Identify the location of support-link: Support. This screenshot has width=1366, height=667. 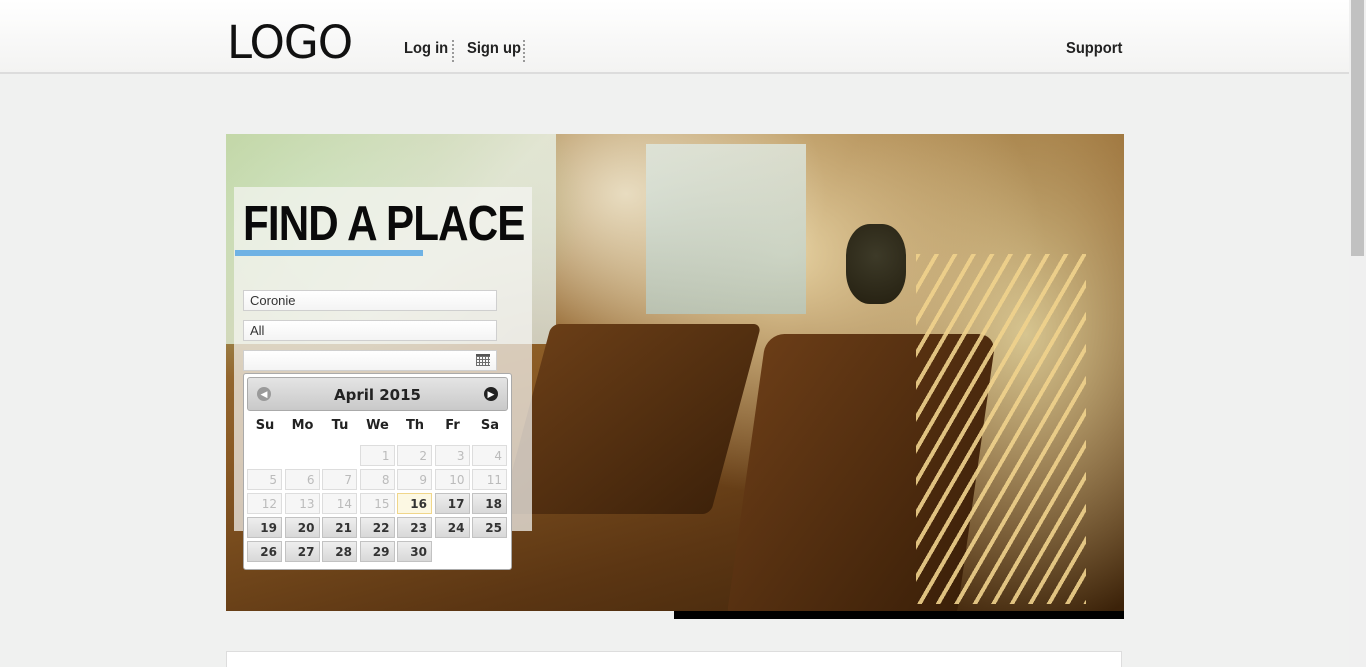
(1094, 49).